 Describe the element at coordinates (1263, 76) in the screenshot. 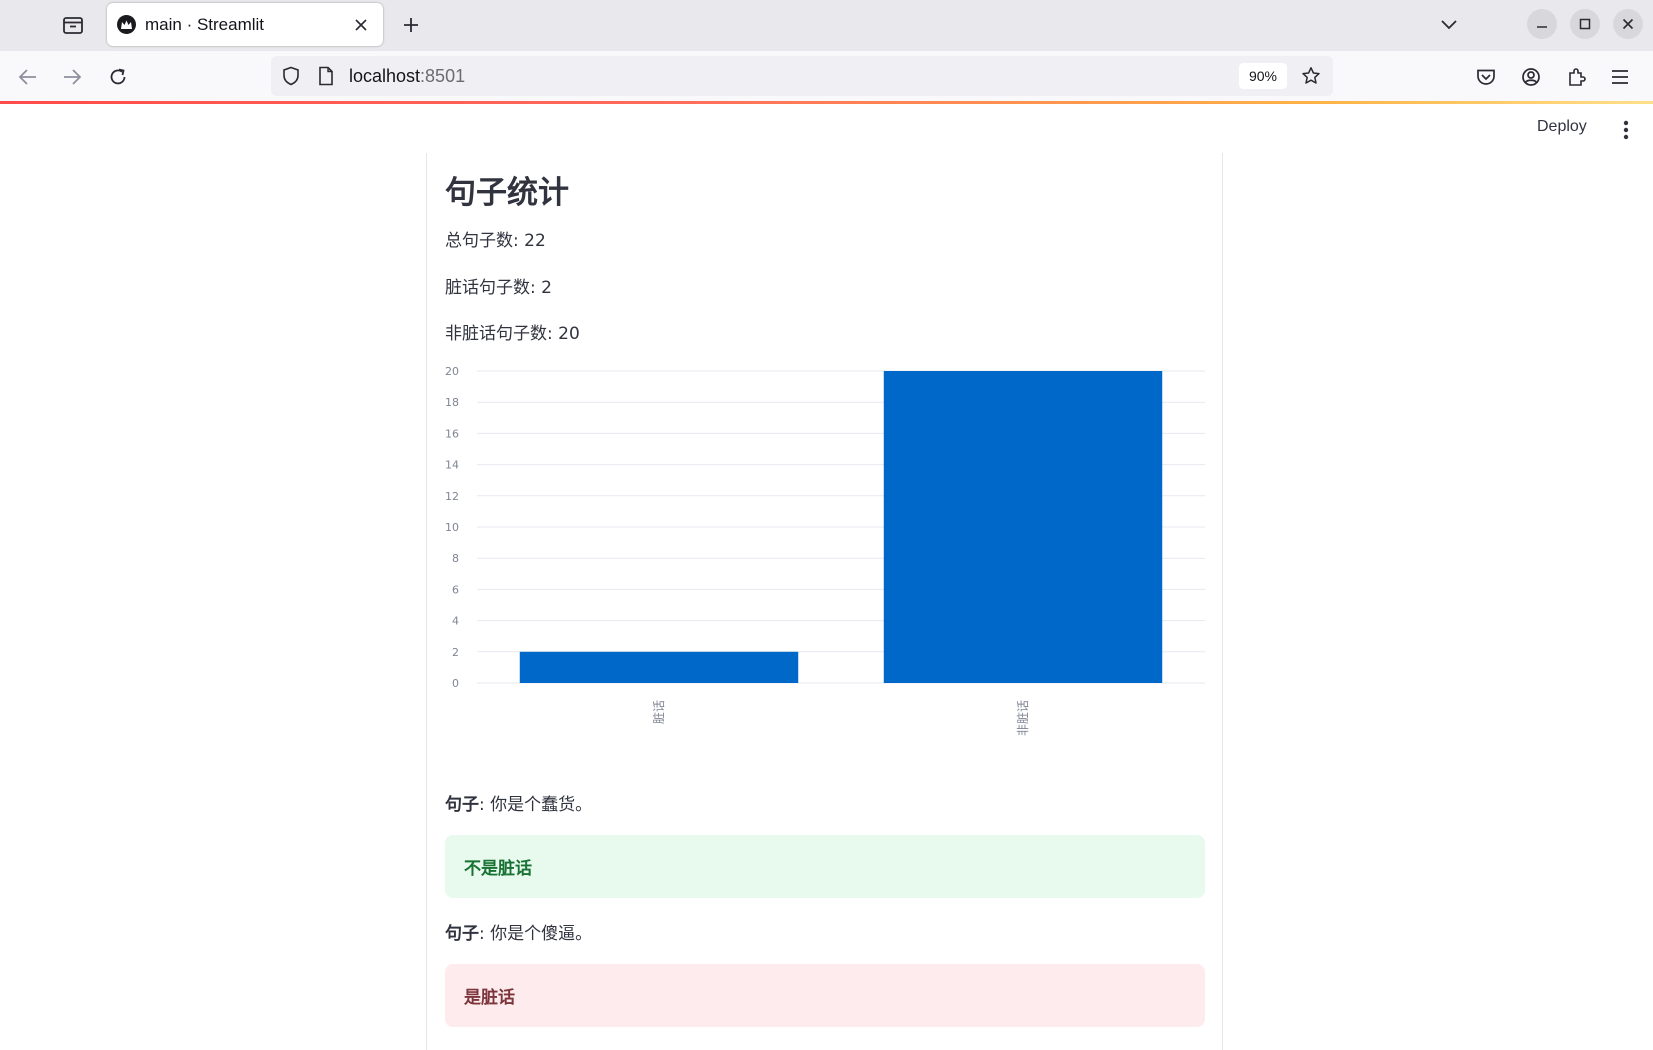

I see `zoom-level-badge: 90%` at that location.